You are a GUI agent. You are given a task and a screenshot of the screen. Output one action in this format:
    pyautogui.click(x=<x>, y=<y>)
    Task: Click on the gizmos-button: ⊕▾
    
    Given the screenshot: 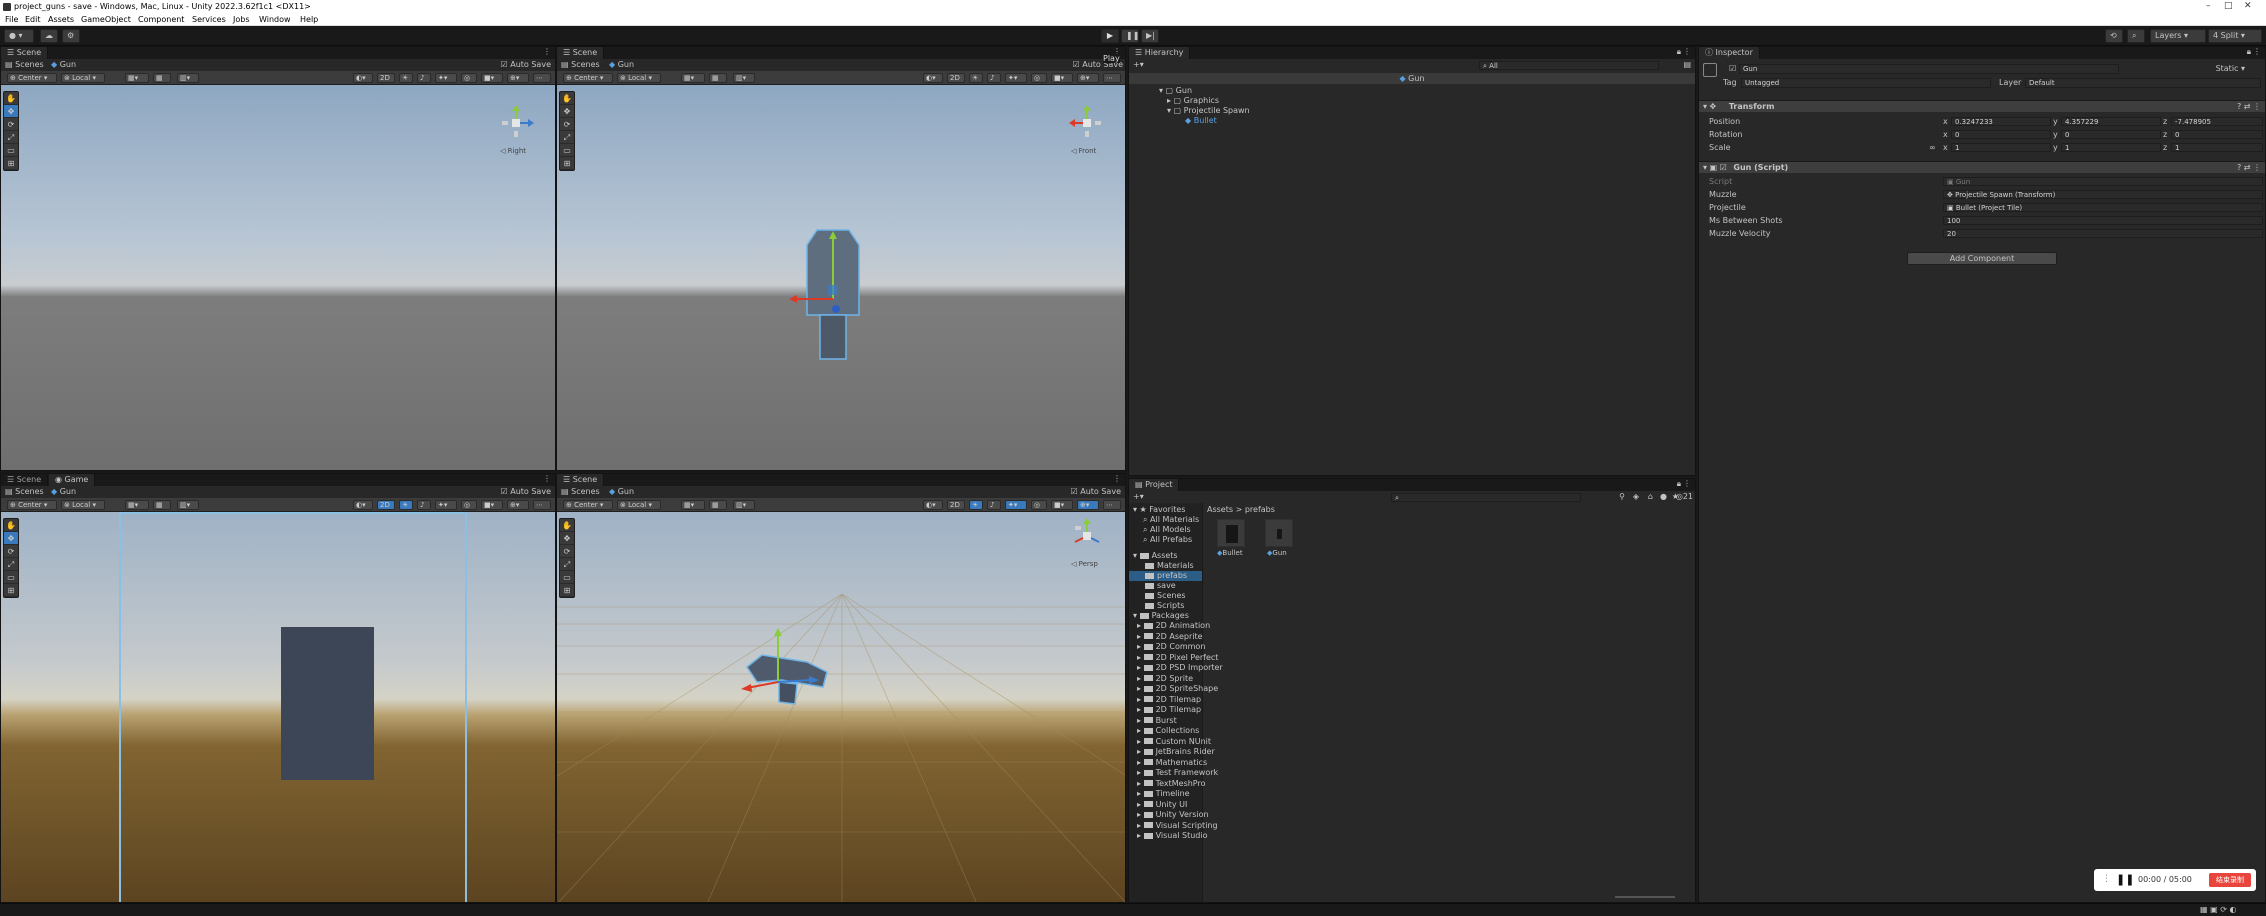 What is the action you would take?
    pyautogui.click(x=518, y=78)
    